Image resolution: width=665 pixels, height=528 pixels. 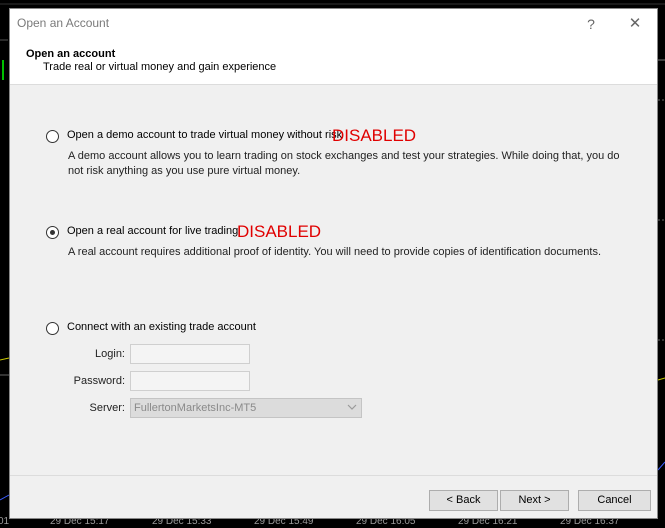 I want to click on server-select: FullertonMarketsInc-MT5, so click(x=246, y=408).